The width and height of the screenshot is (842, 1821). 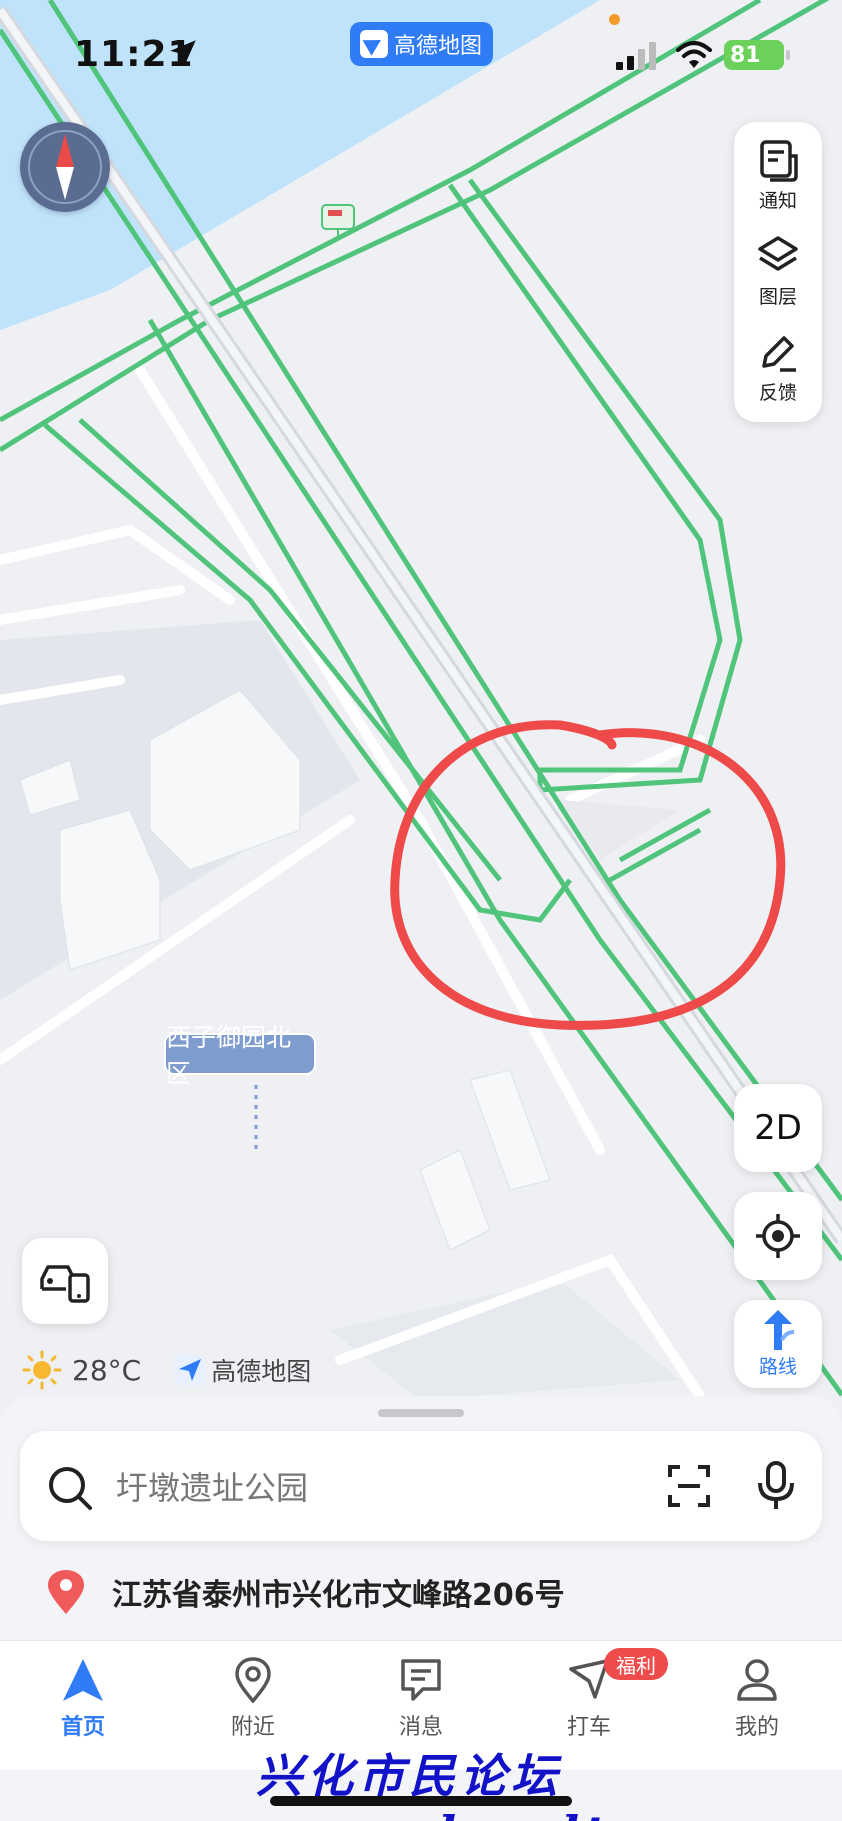 I want to click on nearby-pin-icon, so click(x=253, y=1680).